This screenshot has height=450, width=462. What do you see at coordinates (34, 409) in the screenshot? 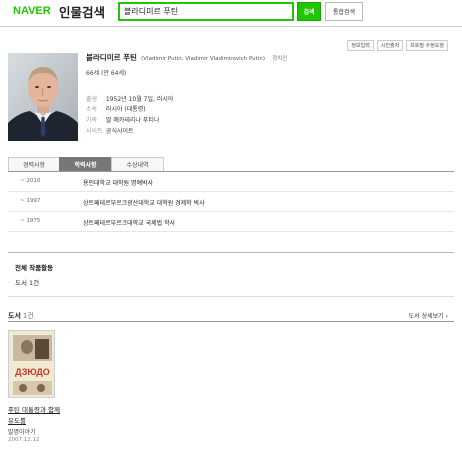
I see `book-title-line1: 푸틴 대통령과 함께` at bounding box center [34, 409].